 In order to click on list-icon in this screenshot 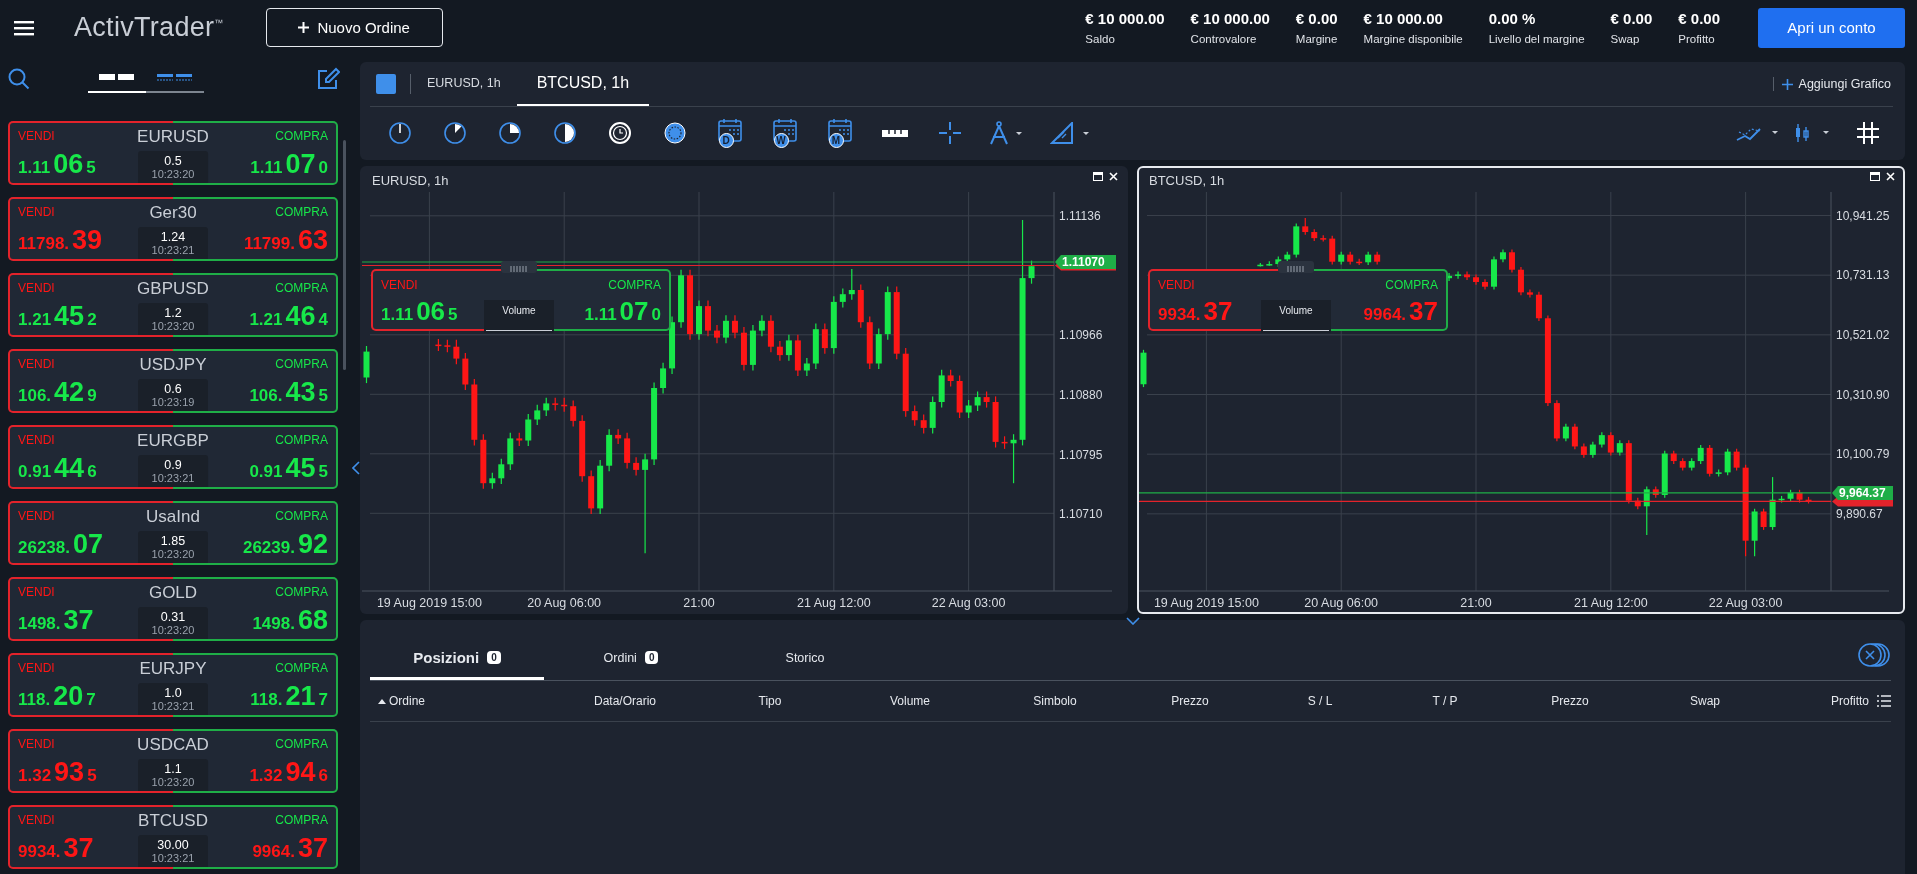, I will do `click(1884, 701)`.